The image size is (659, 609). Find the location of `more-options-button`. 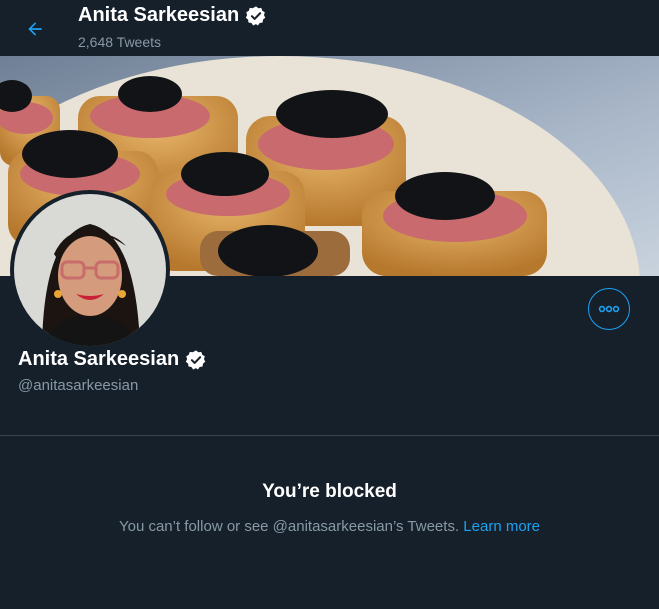

more-options-button is located at coordinates (609, 309).